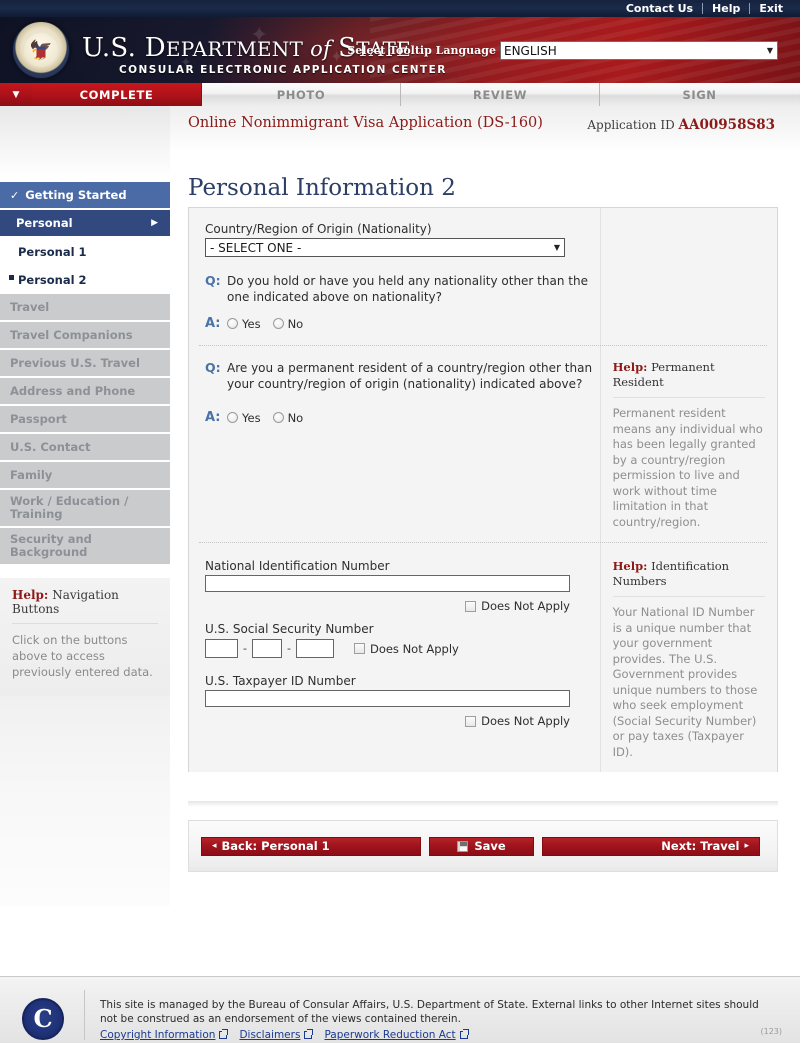 Image resolution: width=800 pixels, height=1043 pixels. Describe the element at coordinates (278, 417) in the screenshot. I see `radio-permanent-resident-no` at that location.